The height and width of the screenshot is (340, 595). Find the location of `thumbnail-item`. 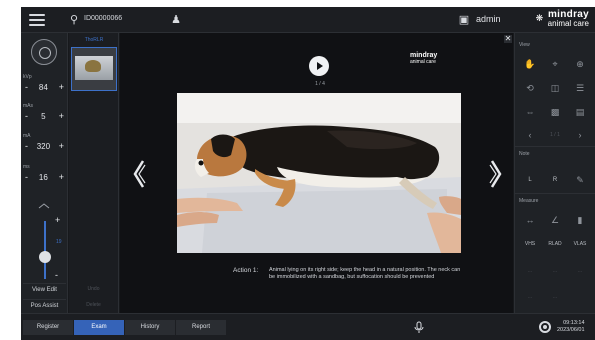

thumbnail-item is located at coordinates (94, 69).